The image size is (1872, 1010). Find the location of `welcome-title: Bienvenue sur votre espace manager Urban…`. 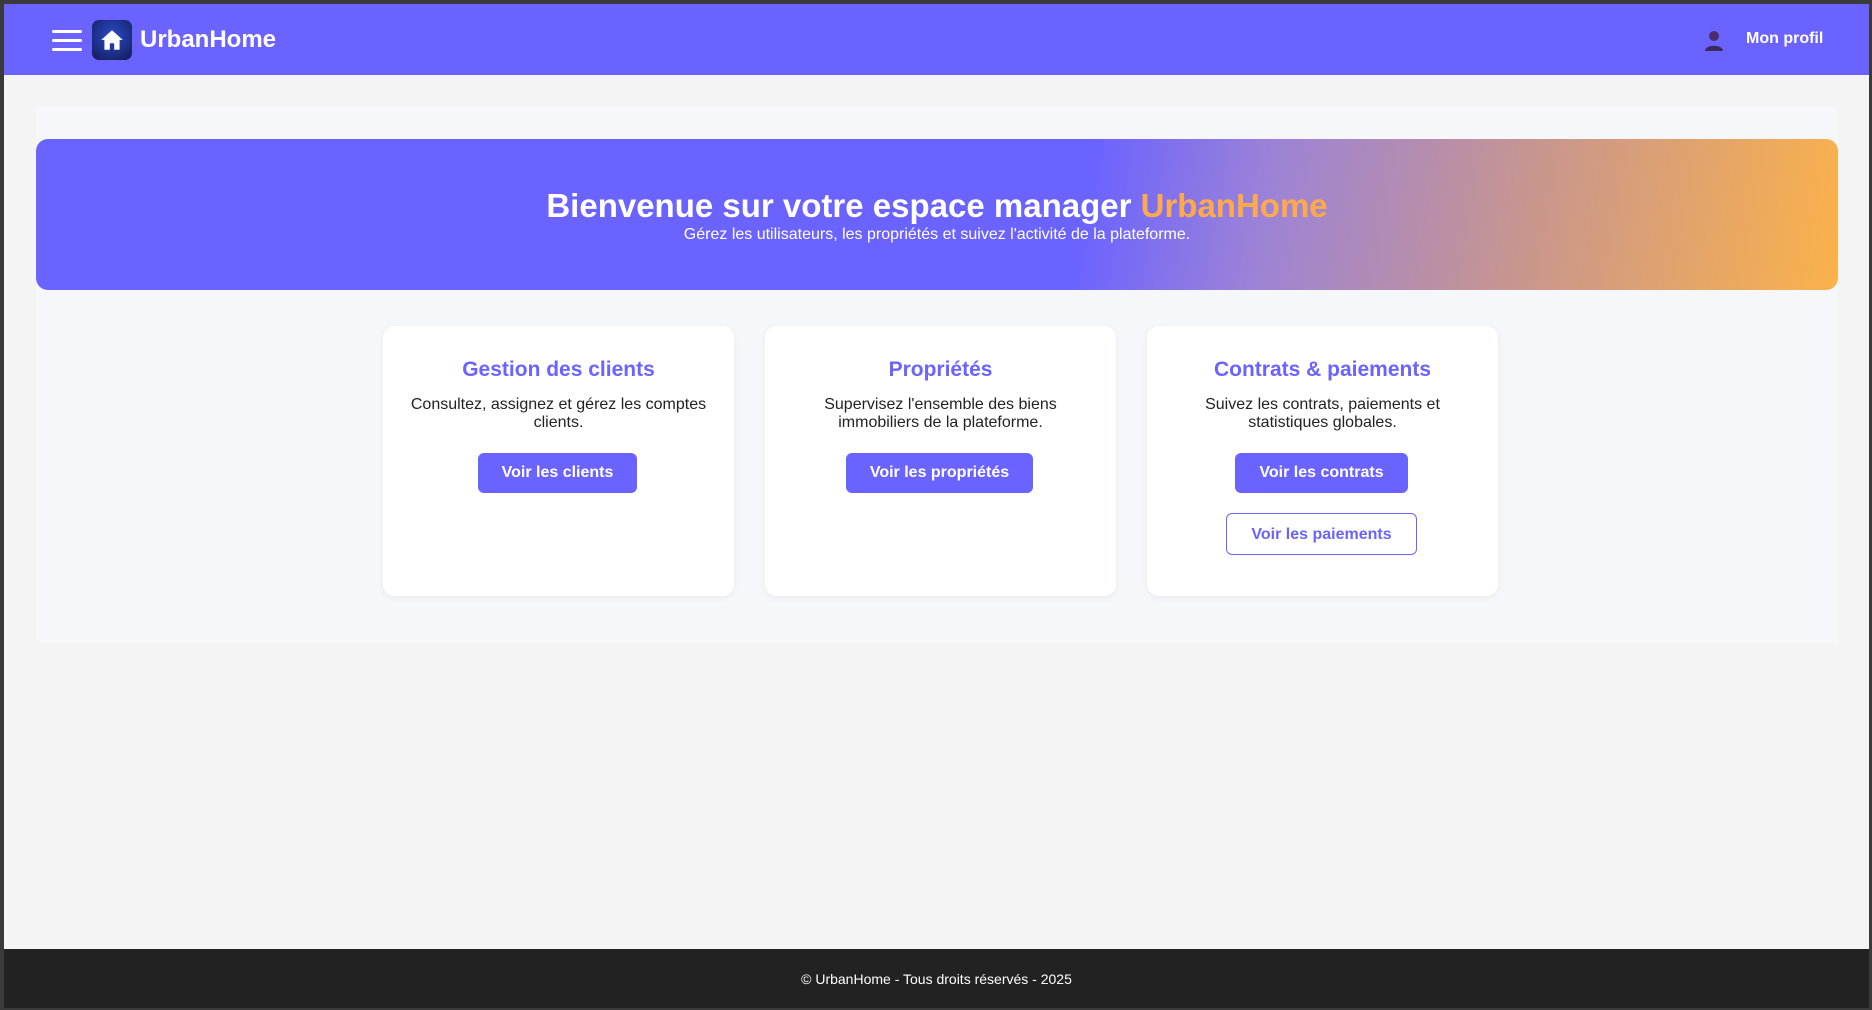

welcome-title: Bienvenue sur votre espace manager Urban… is located at coordinates (937, 206).